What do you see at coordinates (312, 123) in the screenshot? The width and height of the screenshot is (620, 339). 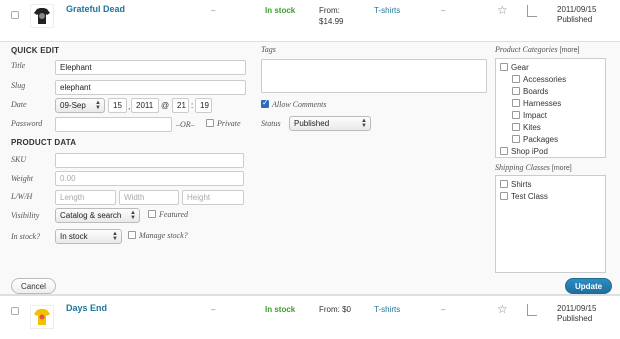 I see `status-value: Published` at bounding box center [312, 123].